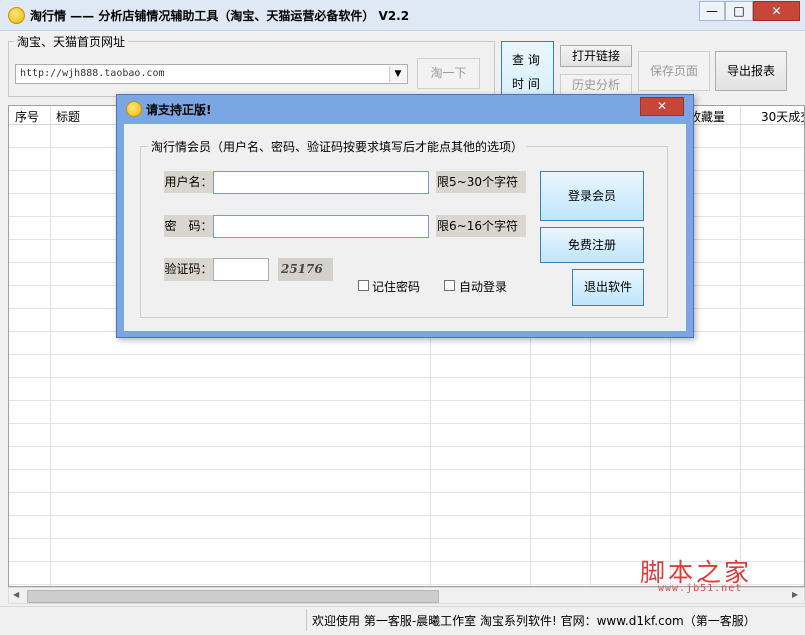 The height and width of the screenshot is (635, 805). I want to click on app-icon, so click(16, 15).